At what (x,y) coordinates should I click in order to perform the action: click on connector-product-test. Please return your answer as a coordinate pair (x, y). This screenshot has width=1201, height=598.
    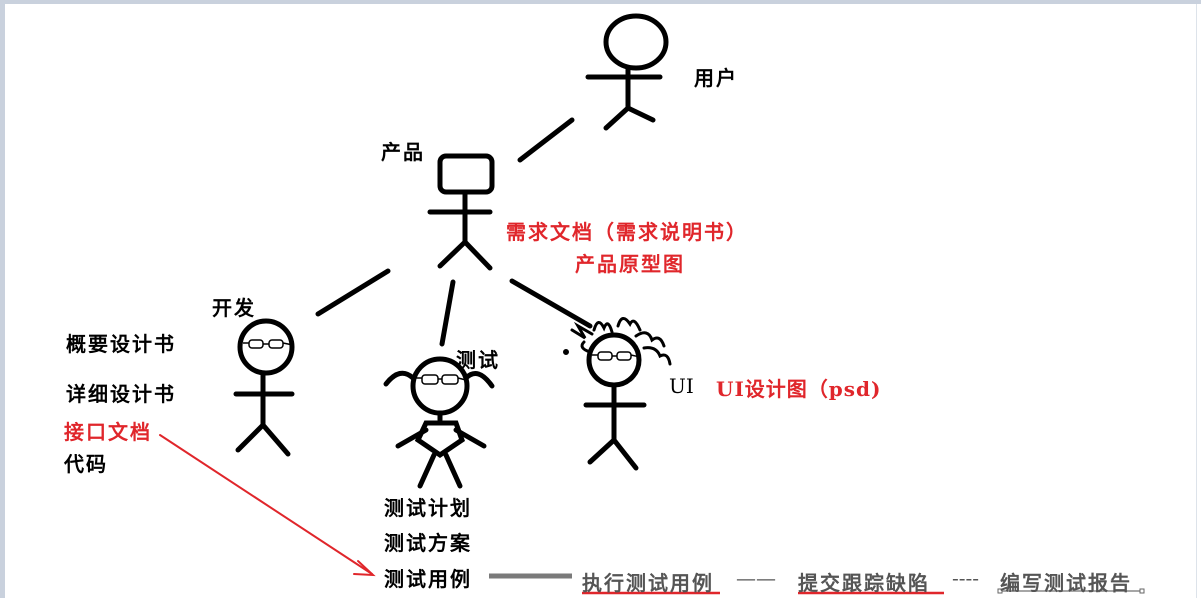
    Looking at the image, I should click on (447, 313).